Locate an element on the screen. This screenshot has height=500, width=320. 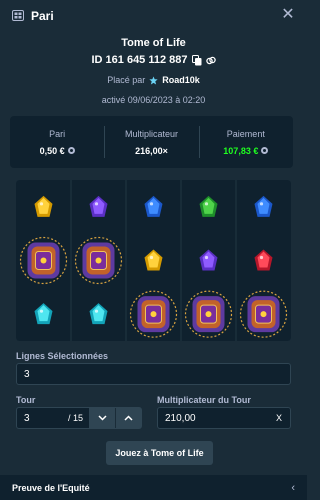
lines-label: Lignes Sélectionnées is located at coordinates (62, 356).